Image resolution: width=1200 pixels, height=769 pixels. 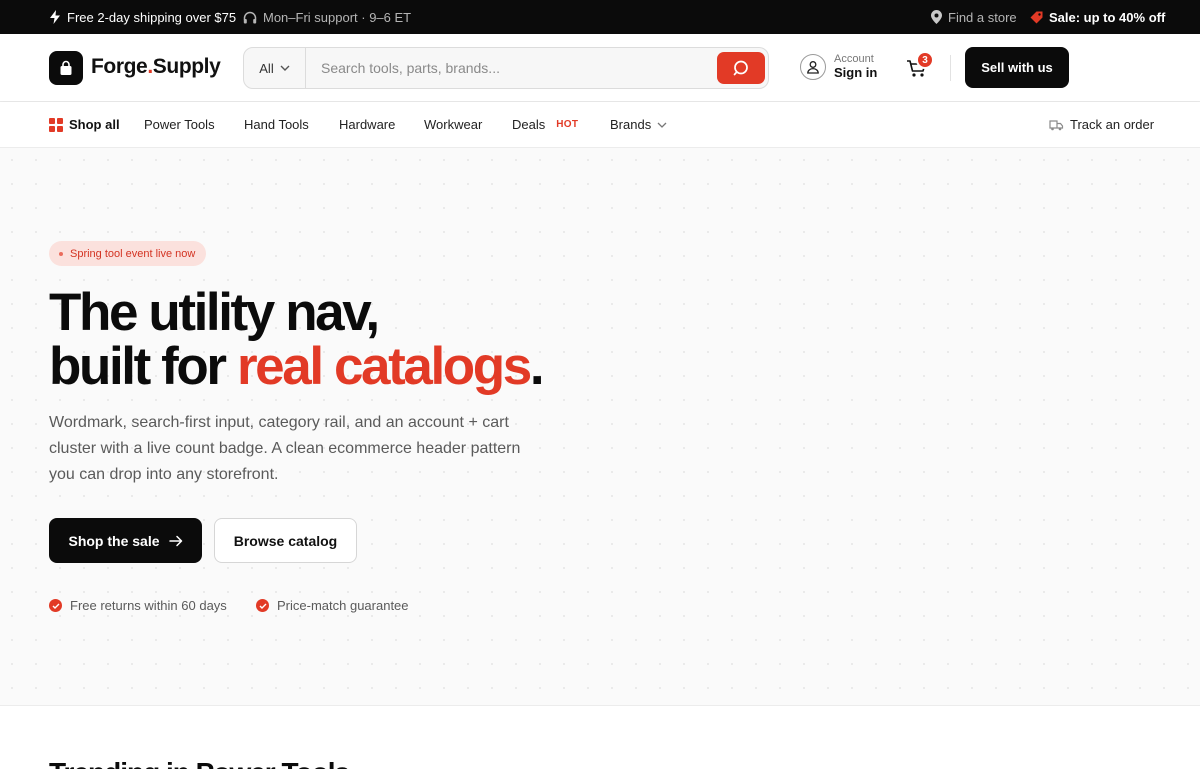 I want to click on logo-mark, so click(x=66, y=68).